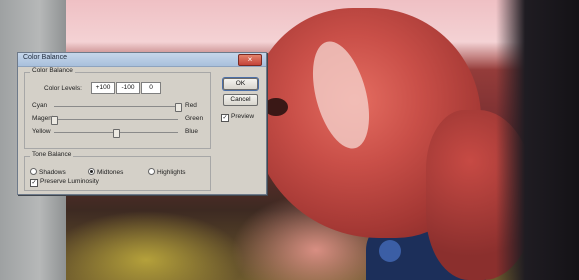 The image size is (579, 280). I want to click on cancel-button: Cancel, so click(240, 100).